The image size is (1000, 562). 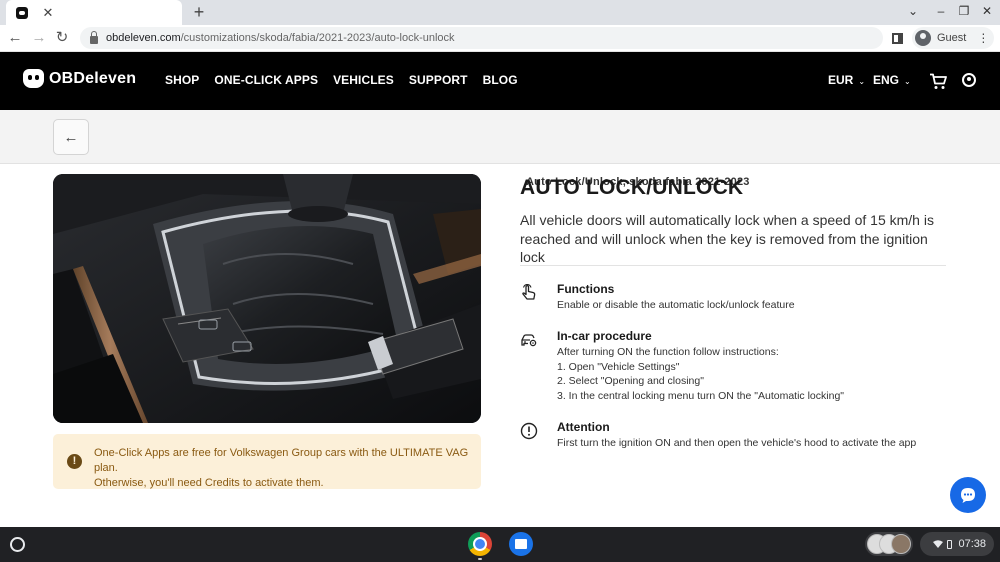 I want to click on back-bar: ←, so click(x=500, y=137).